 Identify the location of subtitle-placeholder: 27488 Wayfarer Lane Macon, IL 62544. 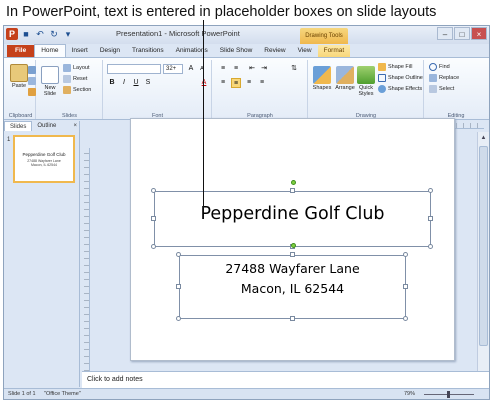
(292, 287).